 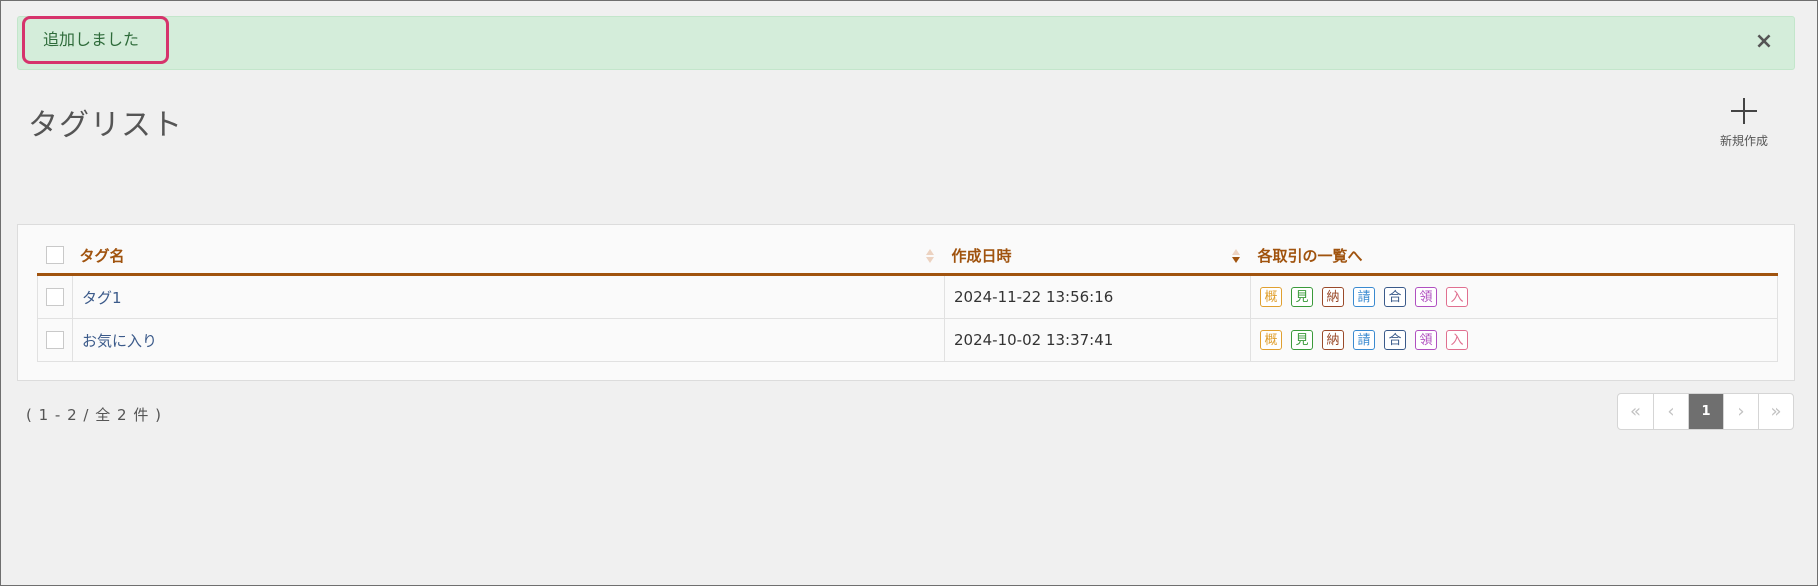 I want to click on tag-name-link: お気に入り, so click(x=119, y=341).